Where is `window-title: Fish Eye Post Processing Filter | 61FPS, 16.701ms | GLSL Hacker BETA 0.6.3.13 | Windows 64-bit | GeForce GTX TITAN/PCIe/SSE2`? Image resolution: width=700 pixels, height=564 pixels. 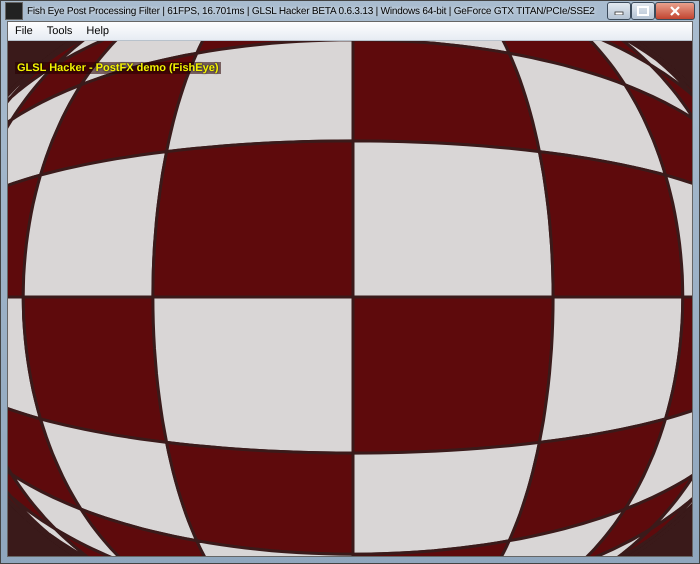
window-title: Fish Eye Post Processing Filter | 61FPS, 16.701ms | GLSL Hacker BETA 0.6.3.13 | Windows 64-bit | GeForce GTX TITAN/PCIe/SSE2 is located at coordinates (311, 11).